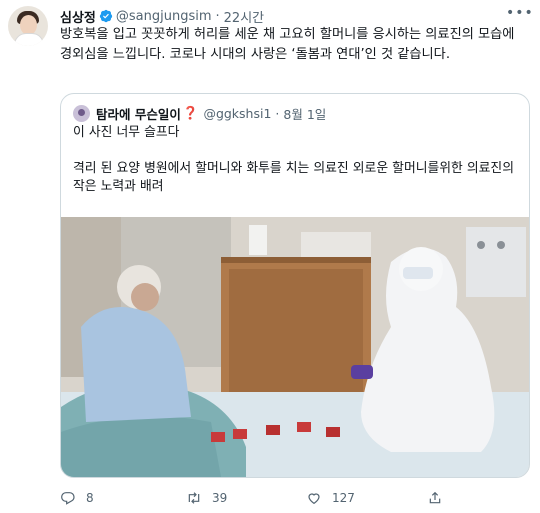  I want to click on like-icon, so click(314, 499).